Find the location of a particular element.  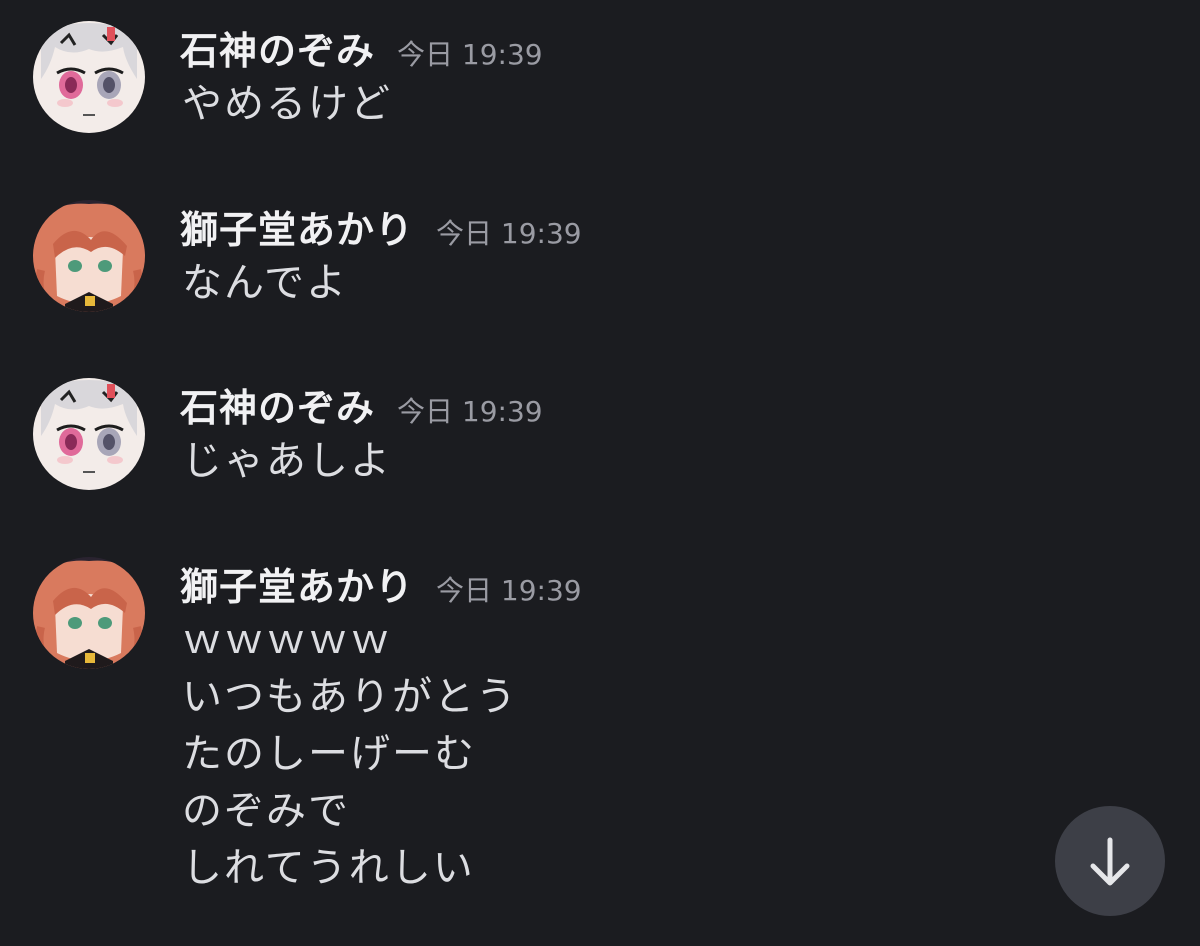

message-line: やめるけど is located at coordinates (287, 104).